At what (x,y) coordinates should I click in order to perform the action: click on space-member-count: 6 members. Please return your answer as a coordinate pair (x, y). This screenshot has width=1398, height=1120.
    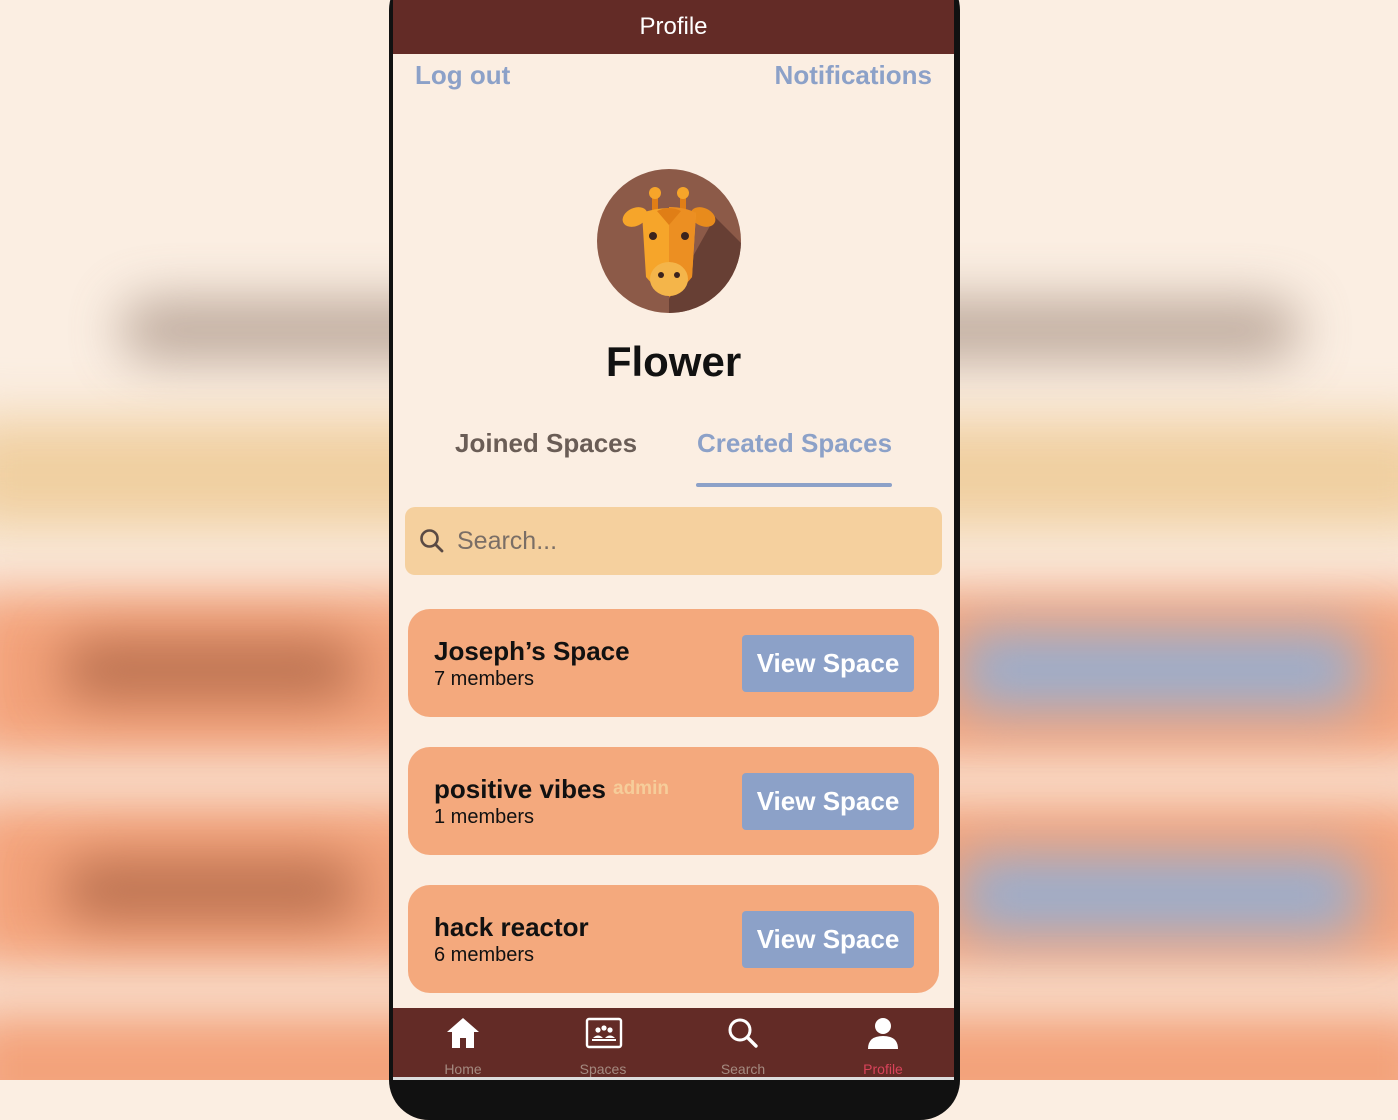
    Looking at the image, I should click on (484, 955).